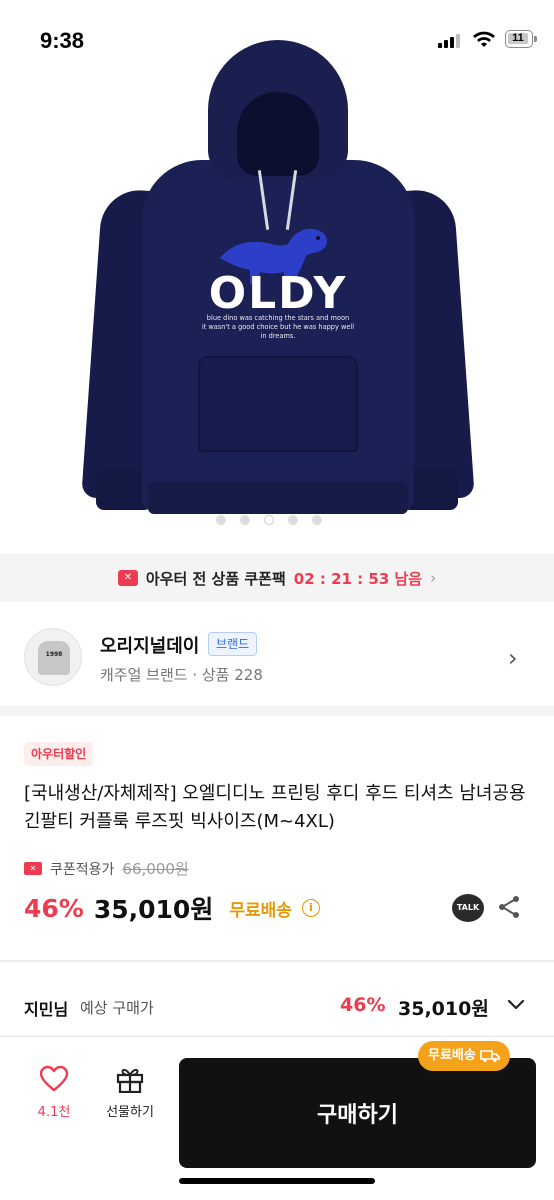 This screenshot has height=1200, width=554. What do you see at coordinates (37, 109) in the screenshot?
I see `chevron-left-icon` at bounding box center [37, 109].